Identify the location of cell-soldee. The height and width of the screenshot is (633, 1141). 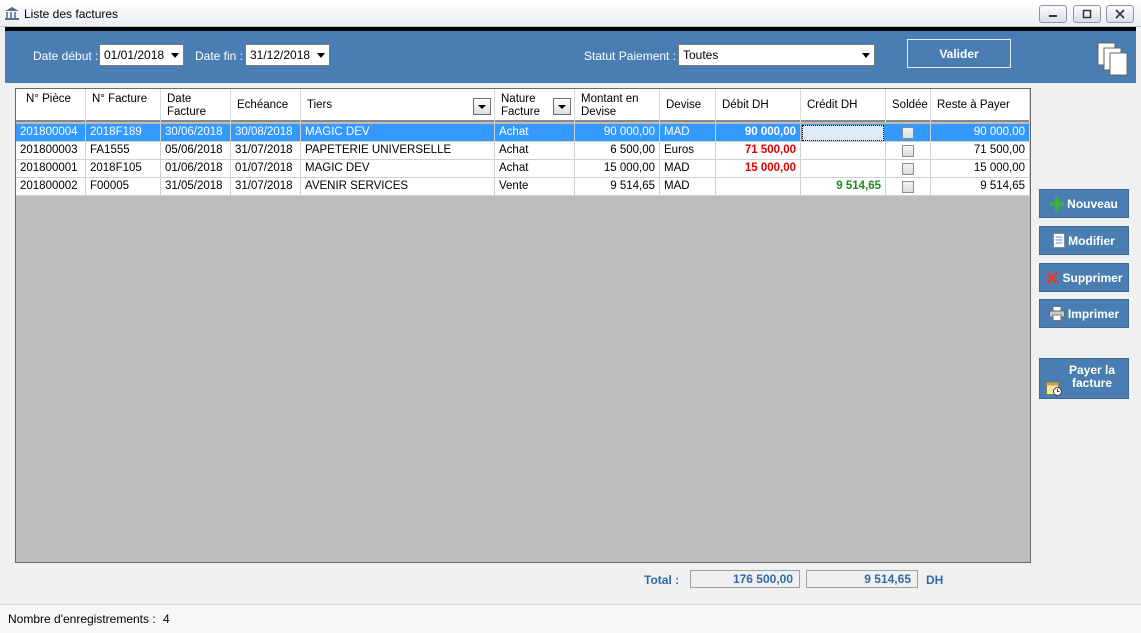
(908, 187).